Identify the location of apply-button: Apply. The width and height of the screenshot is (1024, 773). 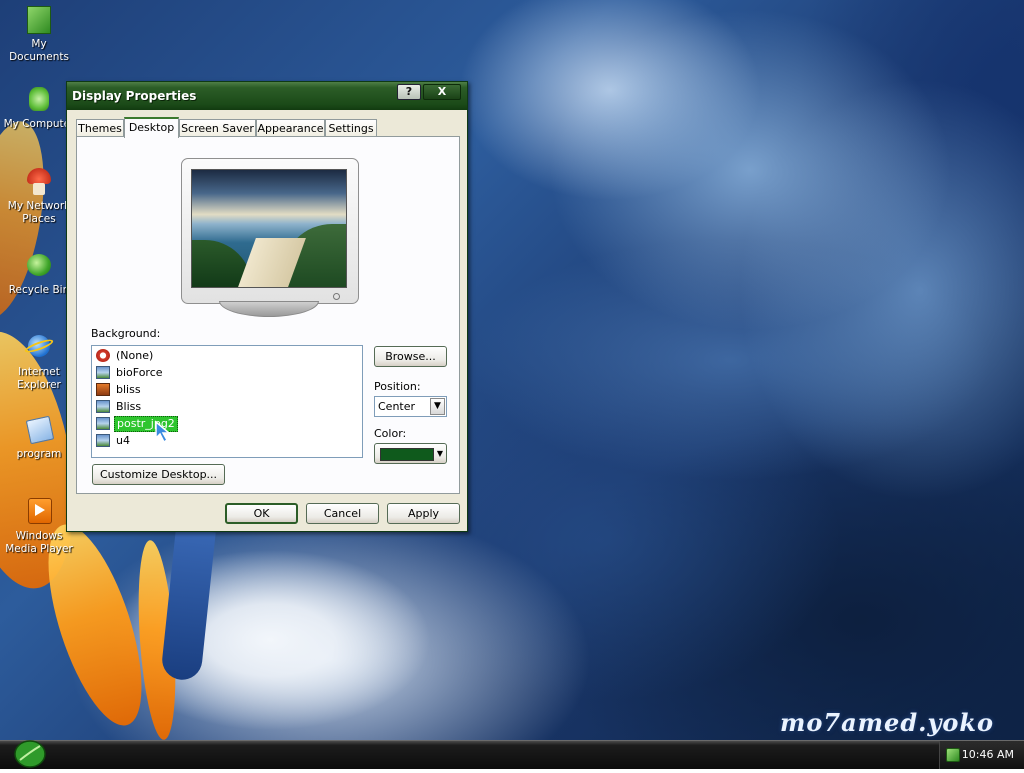
(423, 513).